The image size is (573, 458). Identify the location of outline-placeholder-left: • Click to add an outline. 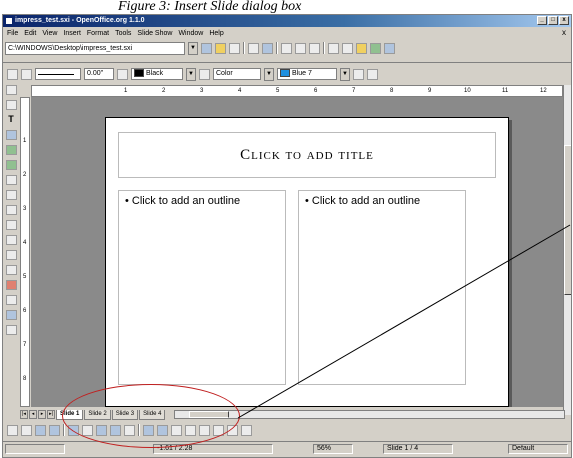
(202, 287).